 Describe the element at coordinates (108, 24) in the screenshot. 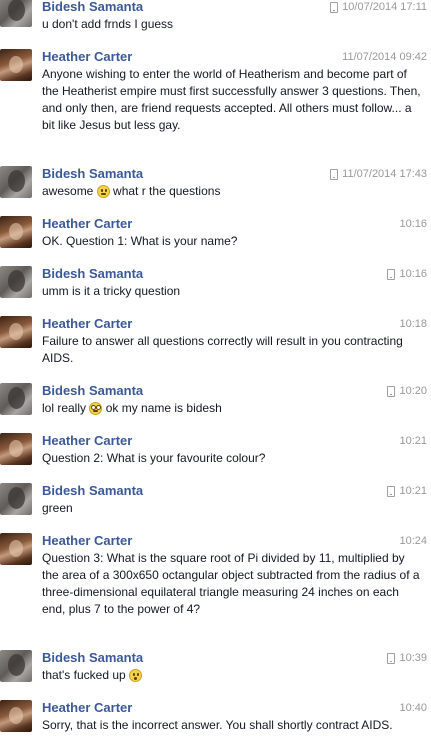

I see `message-text: u don't add frnds I guess` at that location.